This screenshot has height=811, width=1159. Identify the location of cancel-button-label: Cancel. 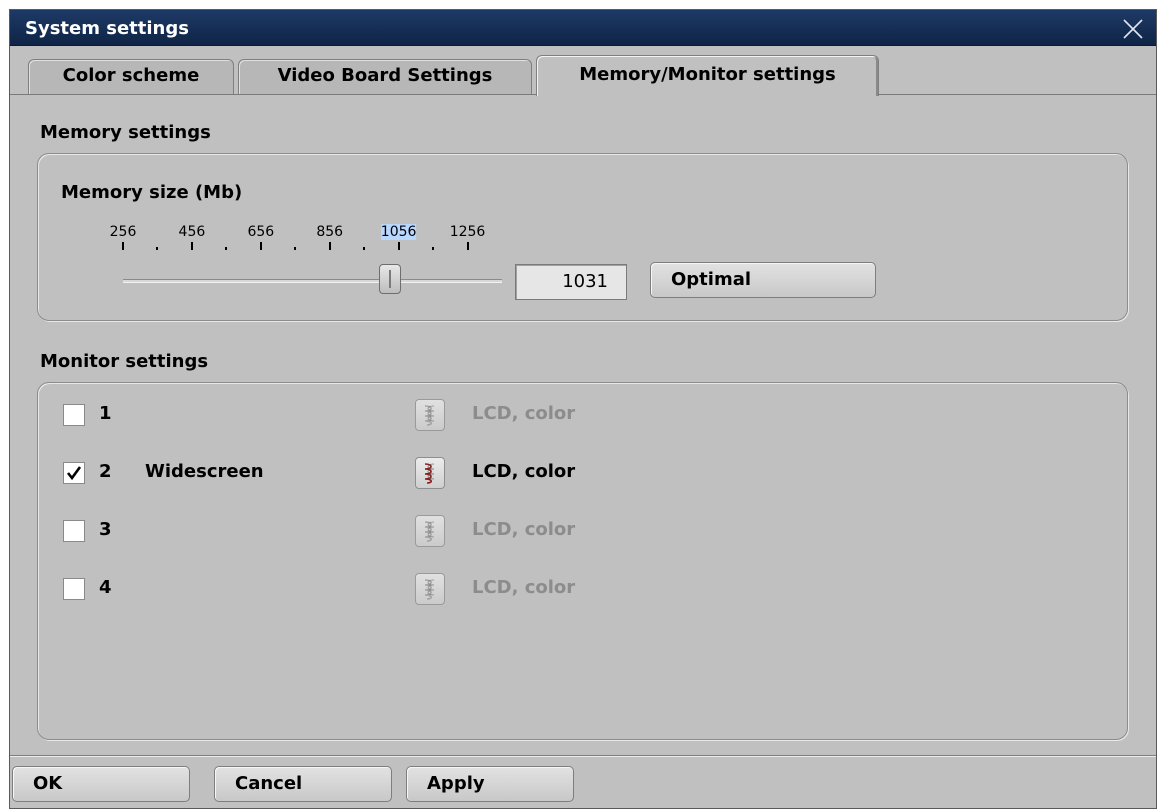
(269, 783).